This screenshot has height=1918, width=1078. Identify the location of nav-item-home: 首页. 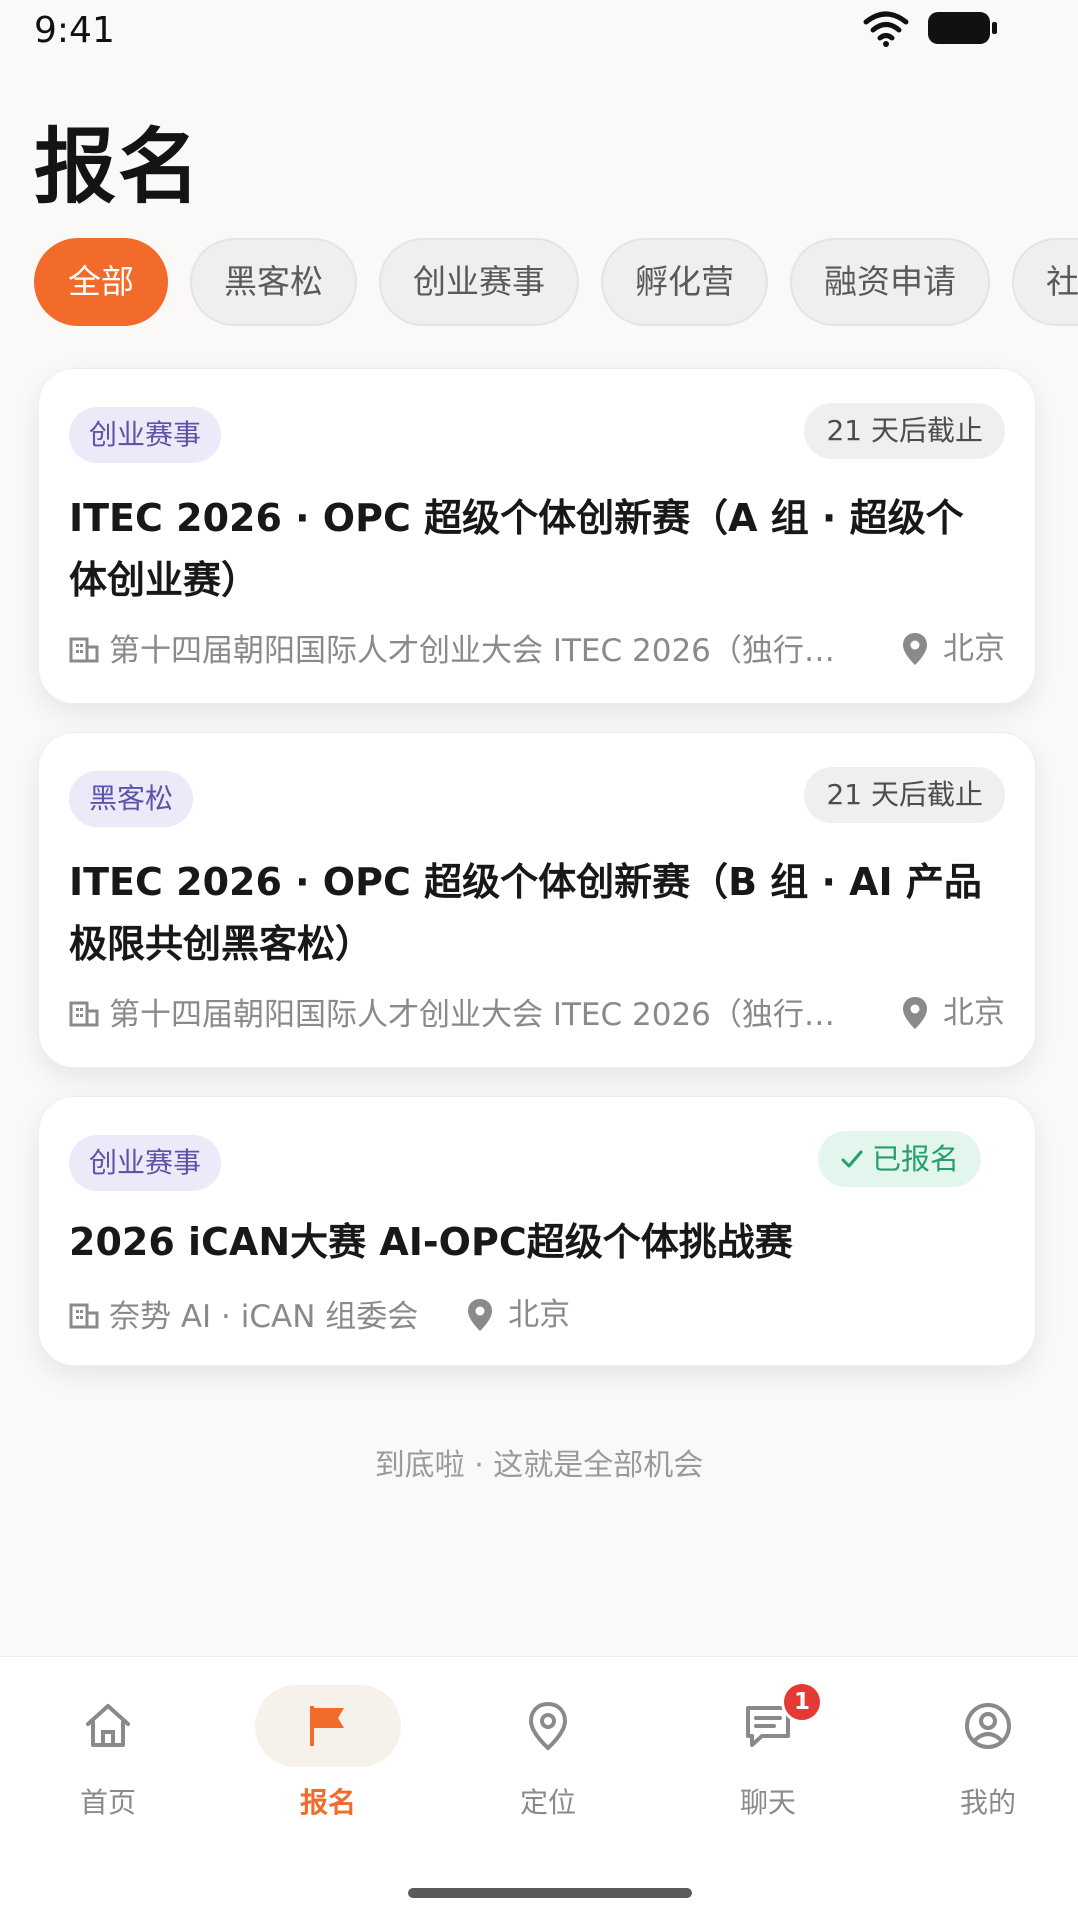
(108, 1760).